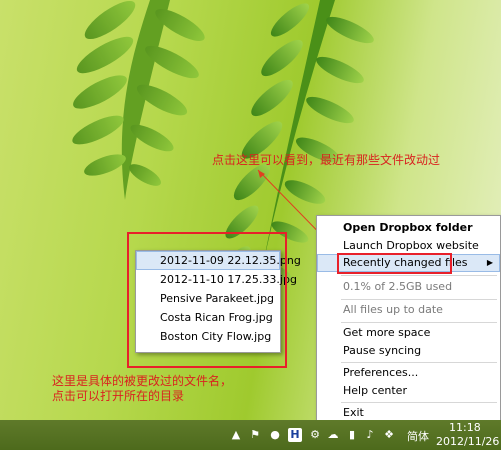 This screenshot has height=450, width=501. I want to click on submenu-arrow-icon: ▶, so click(489, 262).